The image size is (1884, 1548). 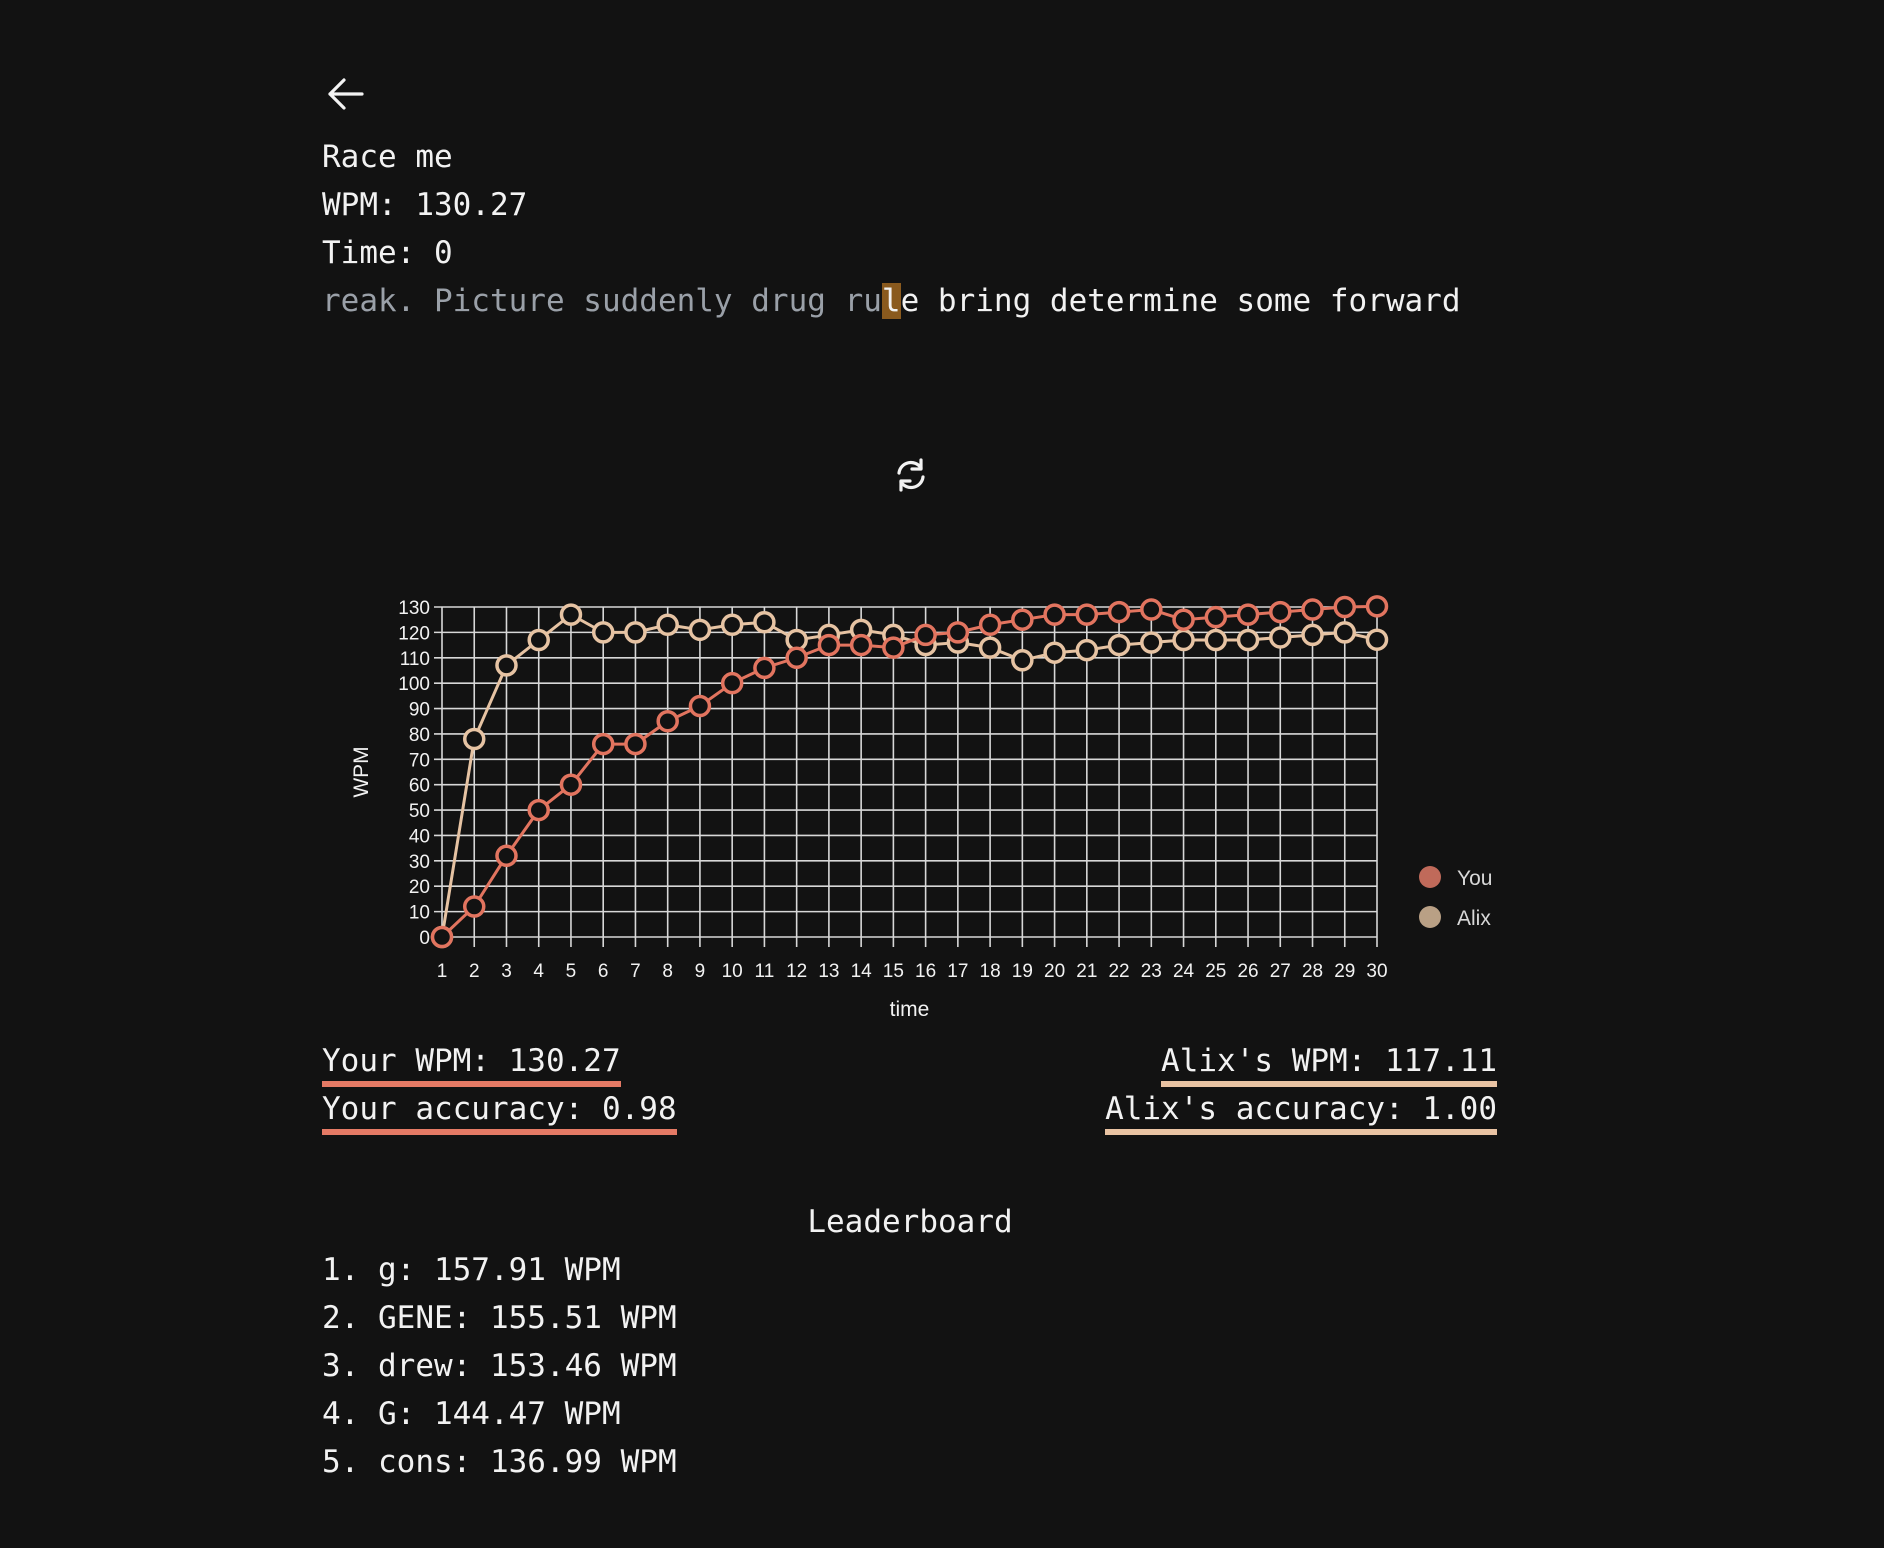 I want to click on y-tick-label: 50, so click(x=419, y=811).